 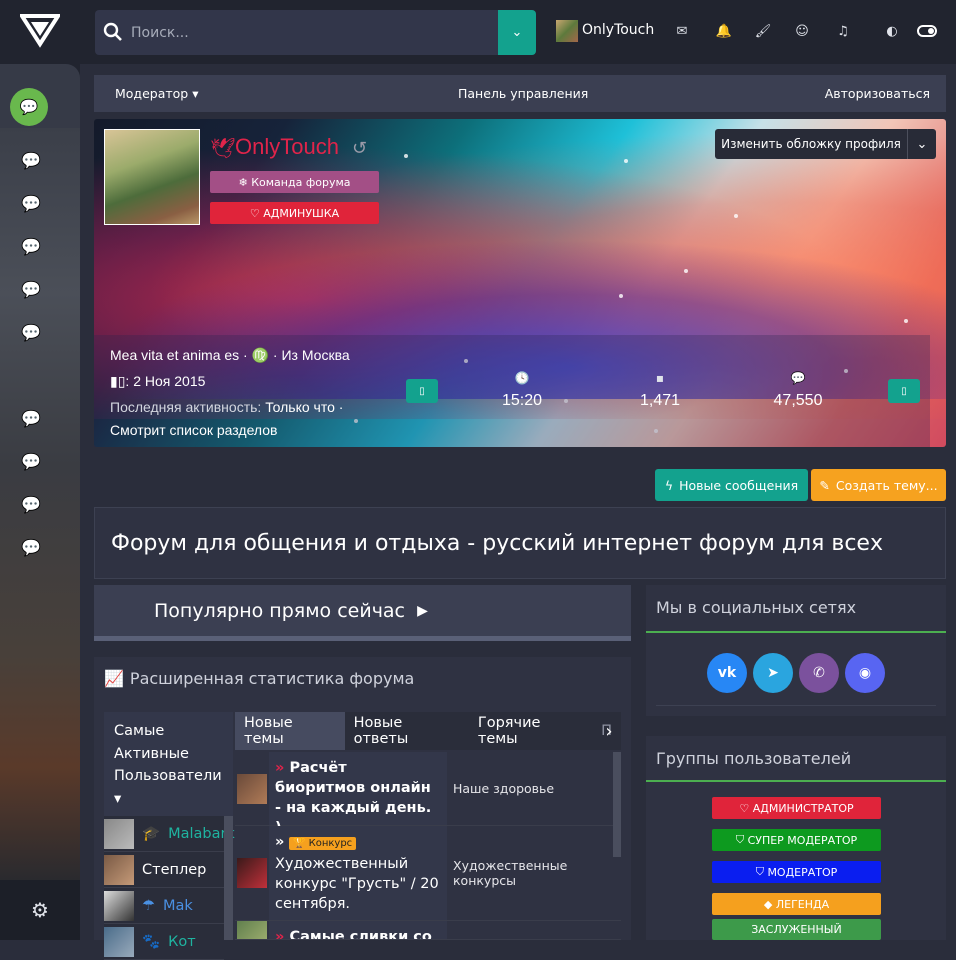 What do you see at coordinates (362, 613) in the screenshot?
I see `popular-now-header: Популярно прямо сейчас ▶` at bounding box center [362, 613].